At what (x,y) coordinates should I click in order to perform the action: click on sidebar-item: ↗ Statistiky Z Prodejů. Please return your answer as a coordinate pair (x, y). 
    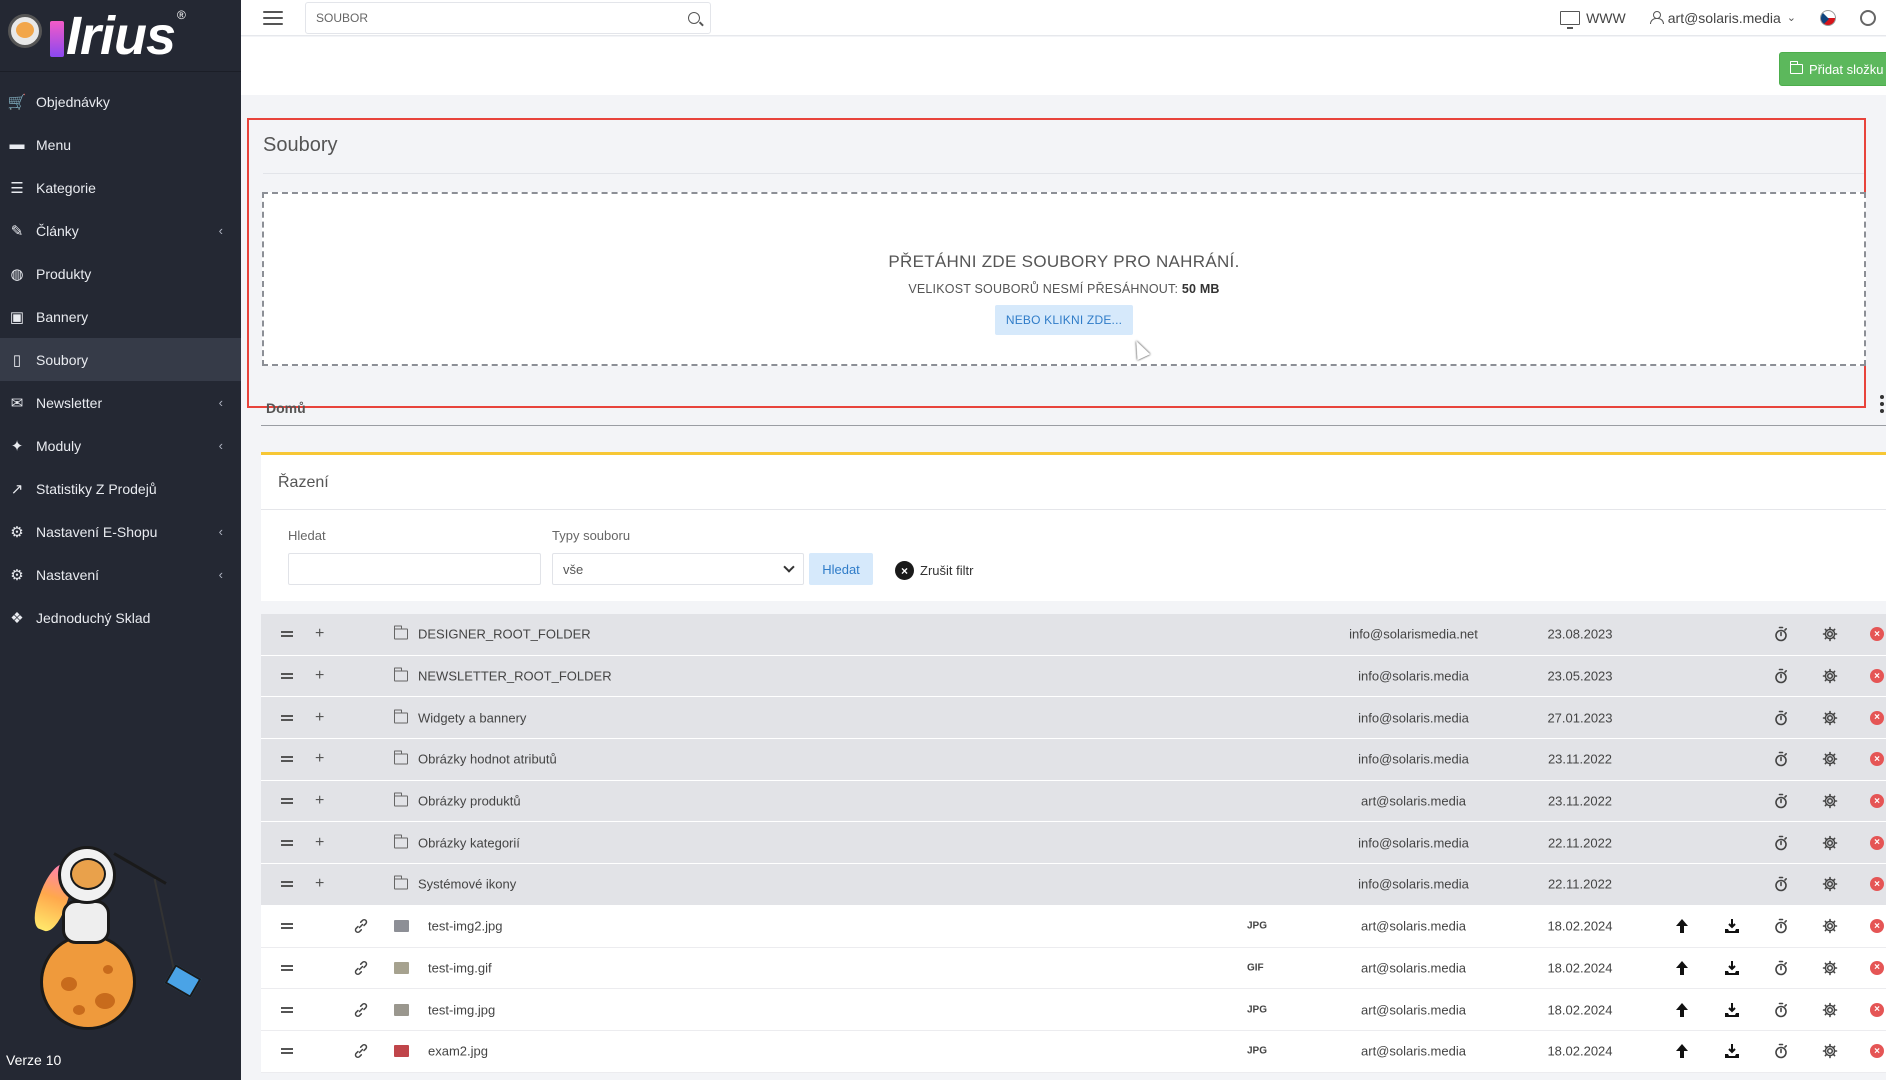
    Looking at the image, I should click on (120, 488).